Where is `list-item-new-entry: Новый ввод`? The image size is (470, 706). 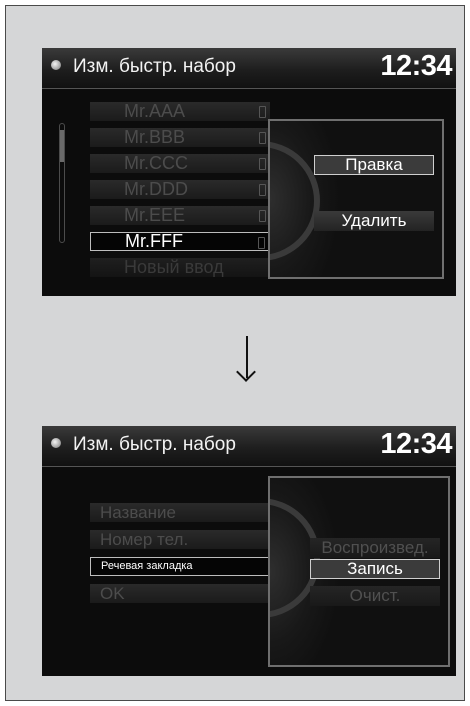
list-item-new-entry: Новый ввод is located at coordinates (180, 267).